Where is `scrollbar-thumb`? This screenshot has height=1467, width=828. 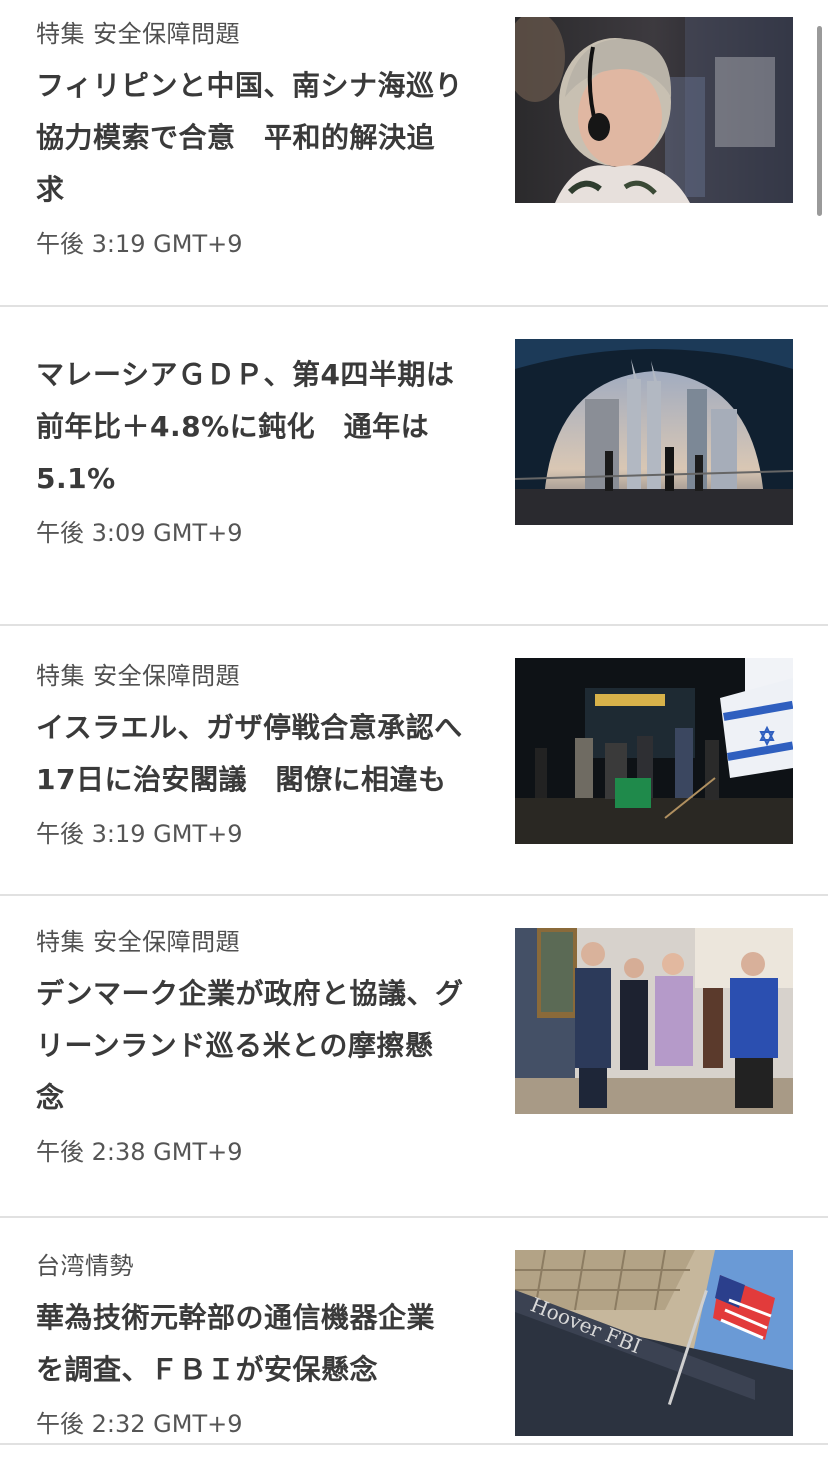
scrollbar-thumb is located at coordinates (819, 121).